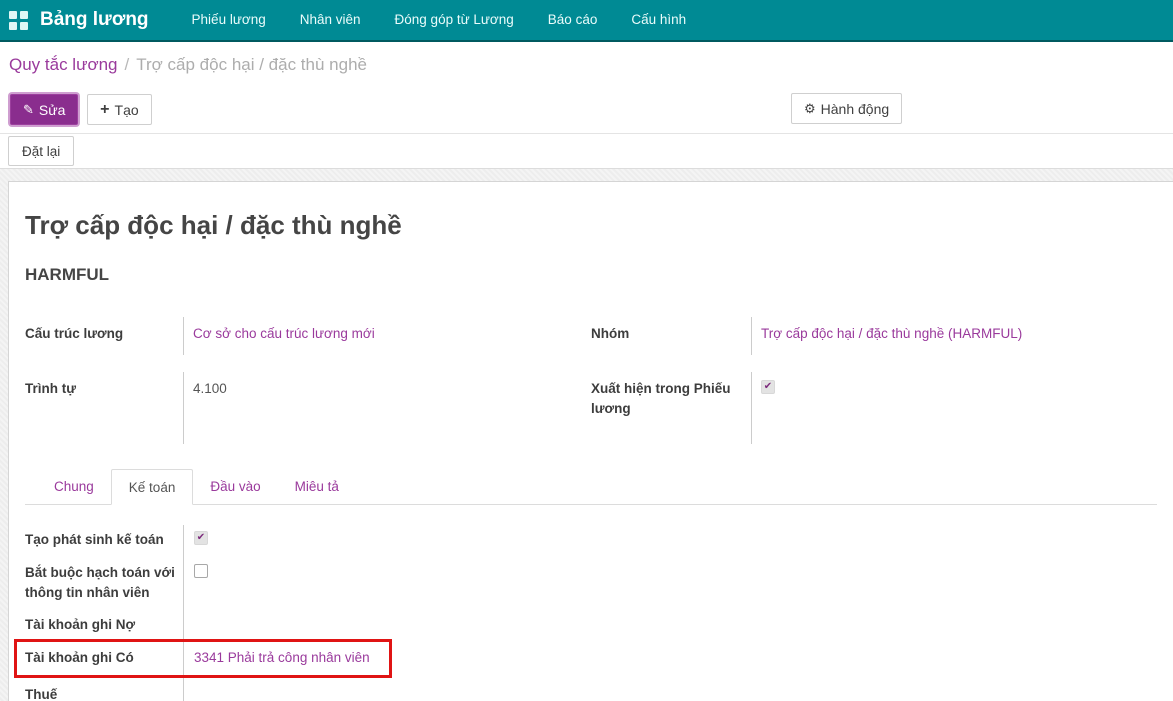 The width and height of the screenshot is (1173, 701). What do you see at coordinates (610, 333) in the screenshot?
I see `field-label-category: Nhóm` at bounding box center [610, 333].